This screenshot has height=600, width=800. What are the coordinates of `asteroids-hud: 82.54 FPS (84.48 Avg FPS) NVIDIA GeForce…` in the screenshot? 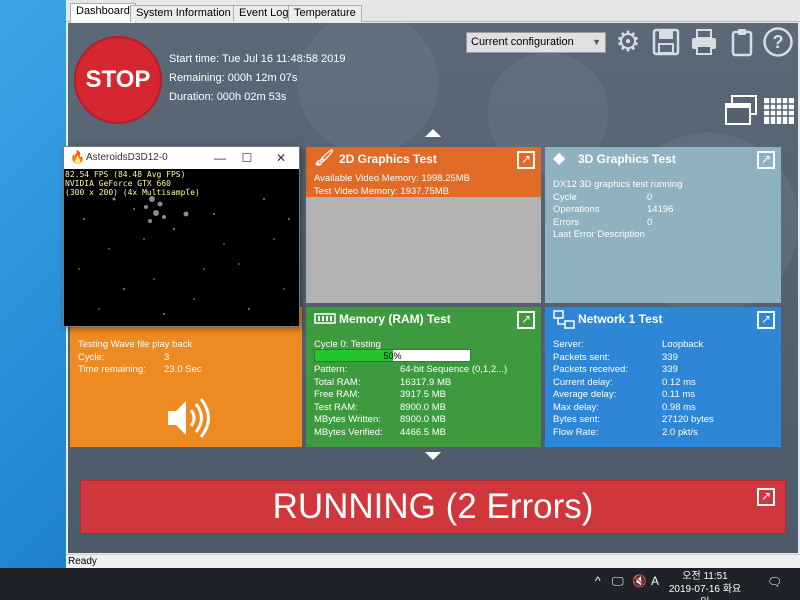 It's located at (132, 183).